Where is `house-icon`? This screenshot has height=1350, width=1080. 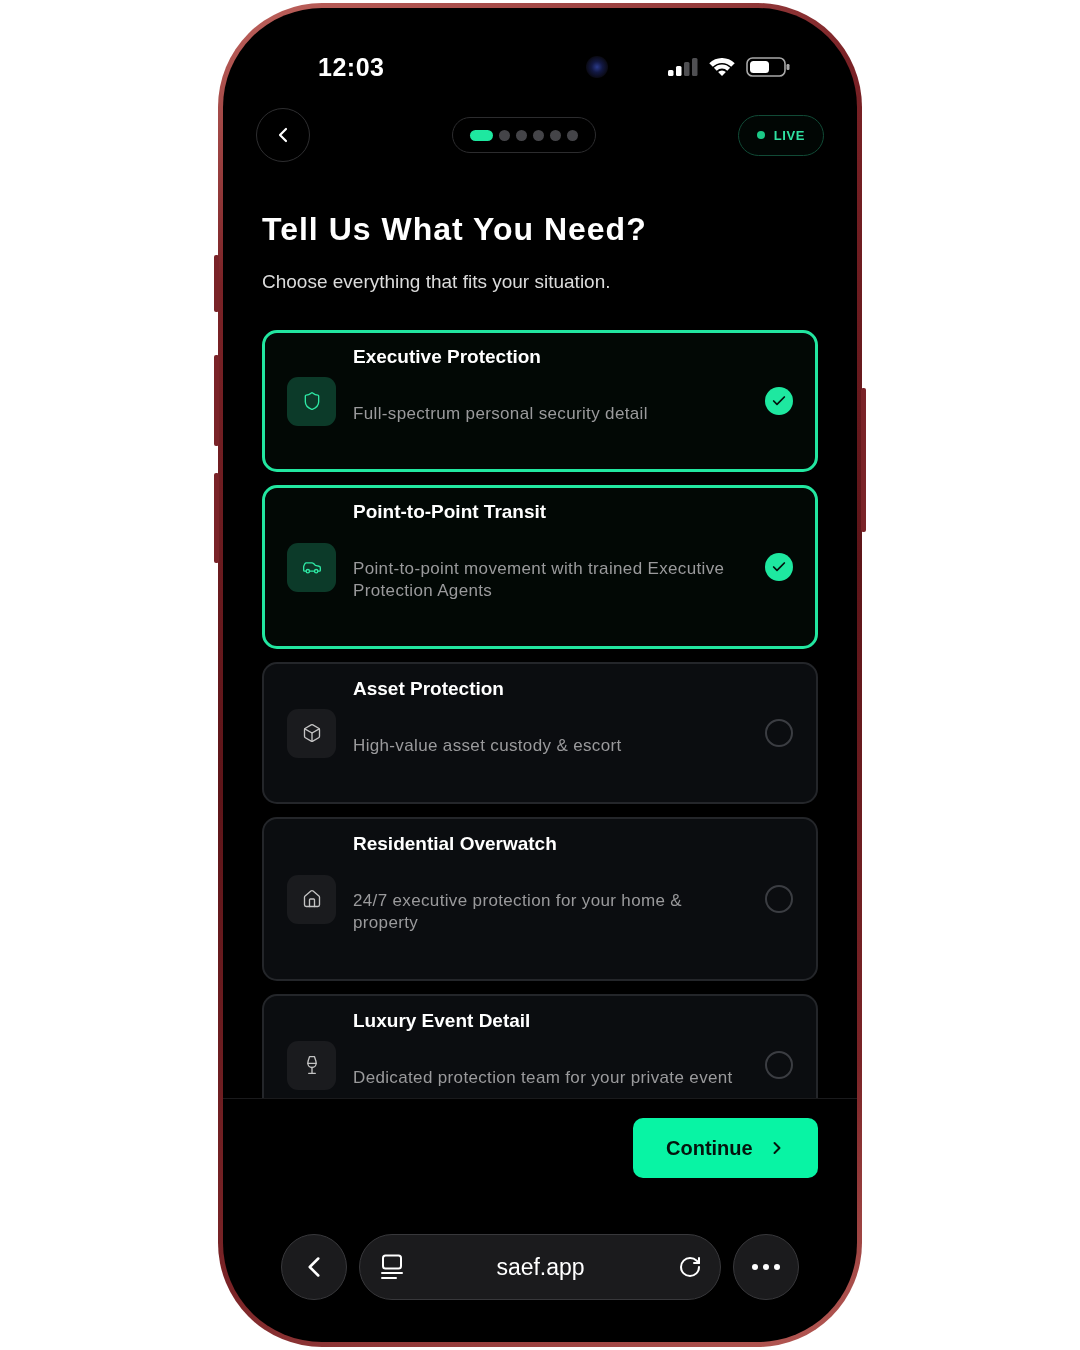
house-icon is located at coordinates (311, 899).